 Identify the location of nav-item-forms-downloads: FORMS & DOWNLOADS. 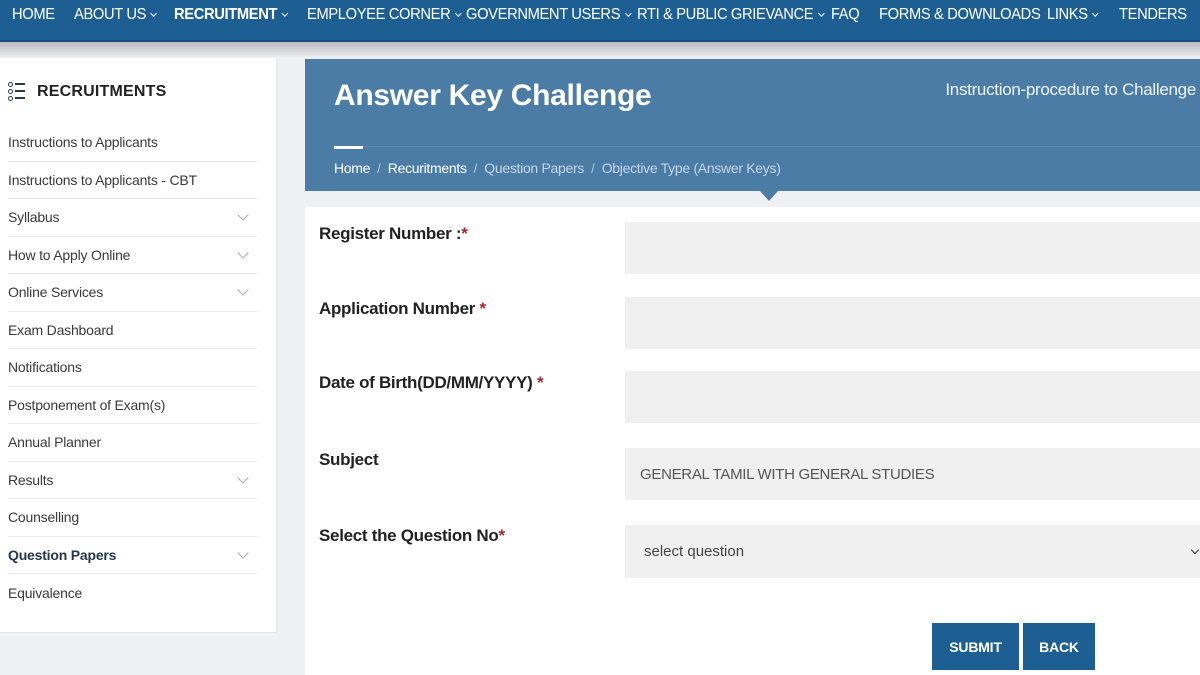
(960, 15).